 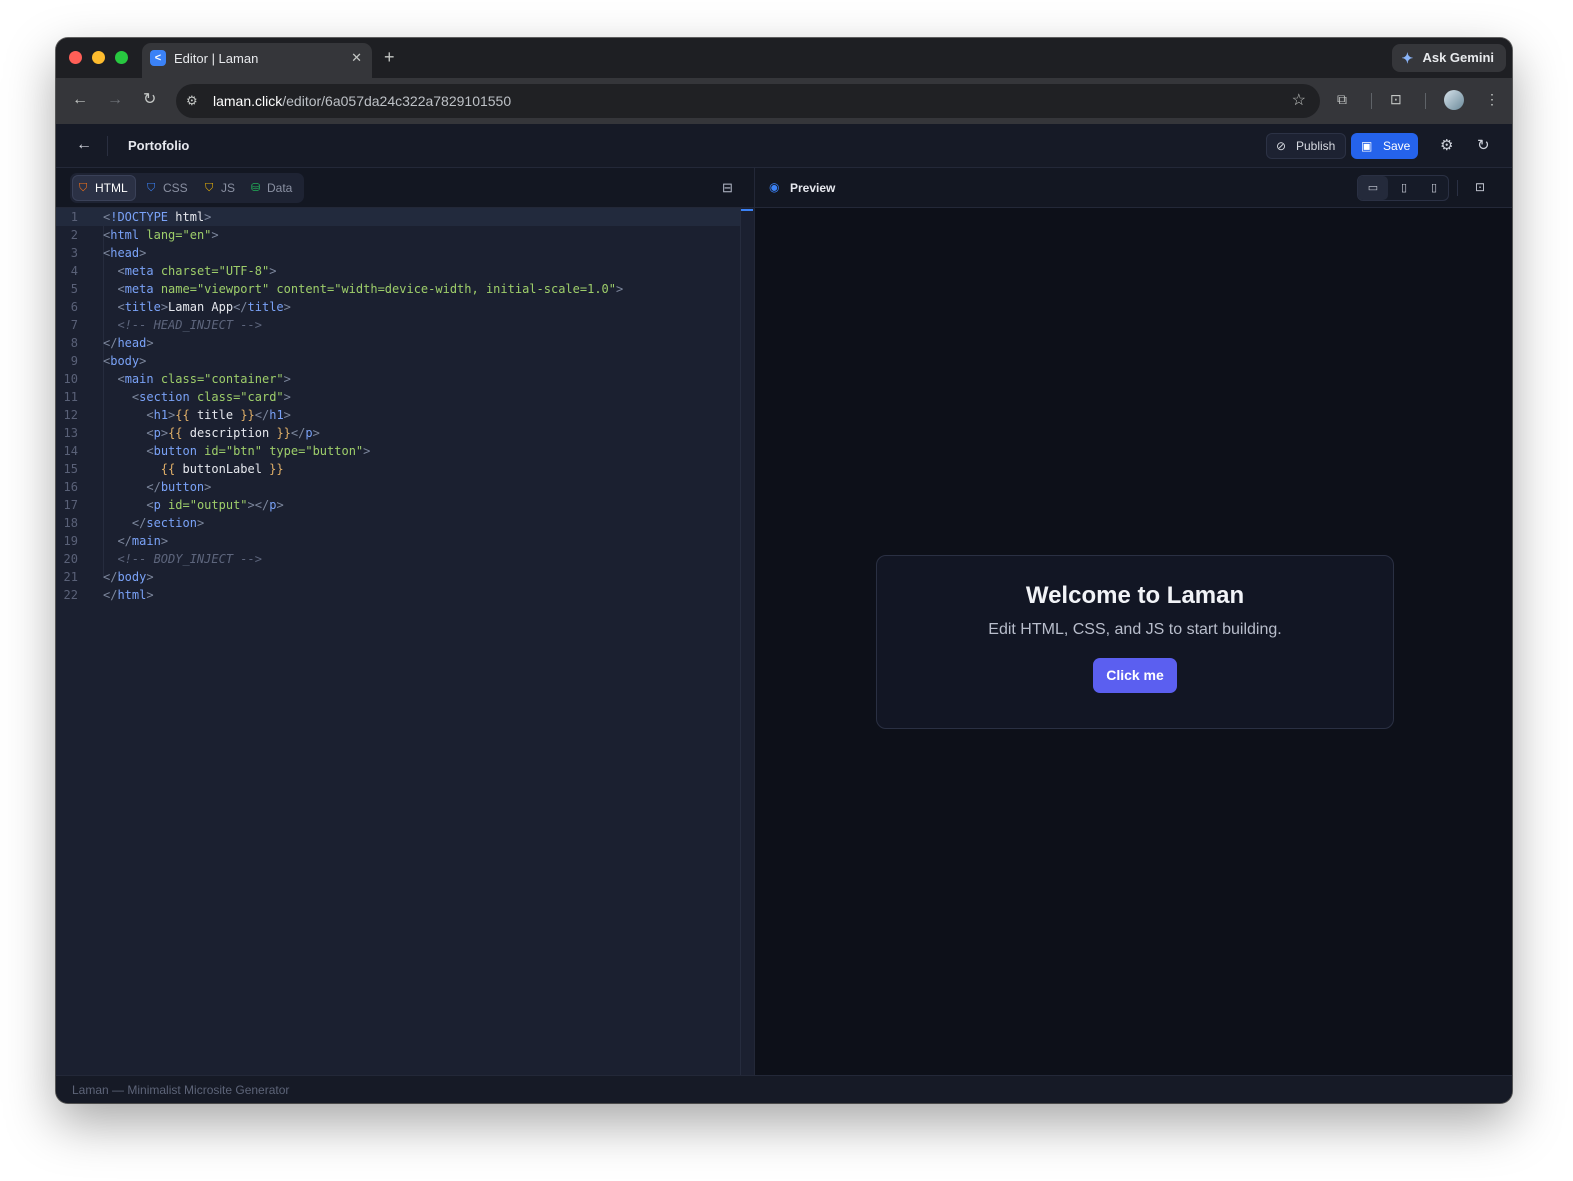 What do you see at coordinates (135, 541) in the screenshot?
I see `code-text: </main>` at bounding box center [135, 541].